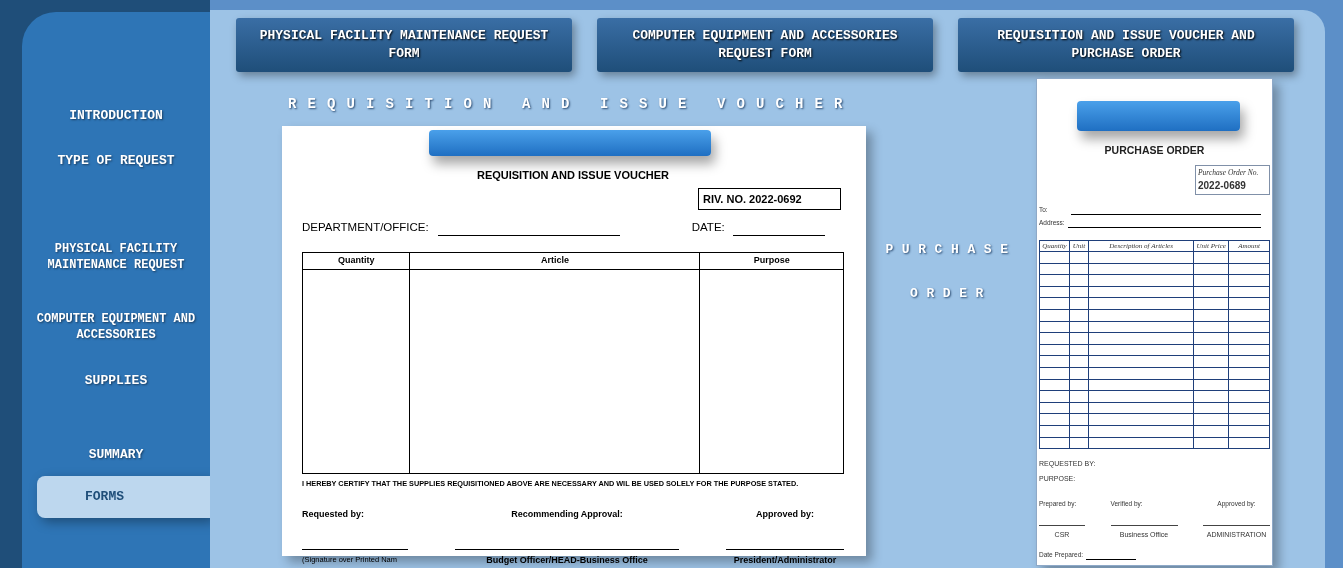  Describe the element at coordinates (116, 116) in the screenshot. I see `nav-item: INTRODUCTION` at that location.